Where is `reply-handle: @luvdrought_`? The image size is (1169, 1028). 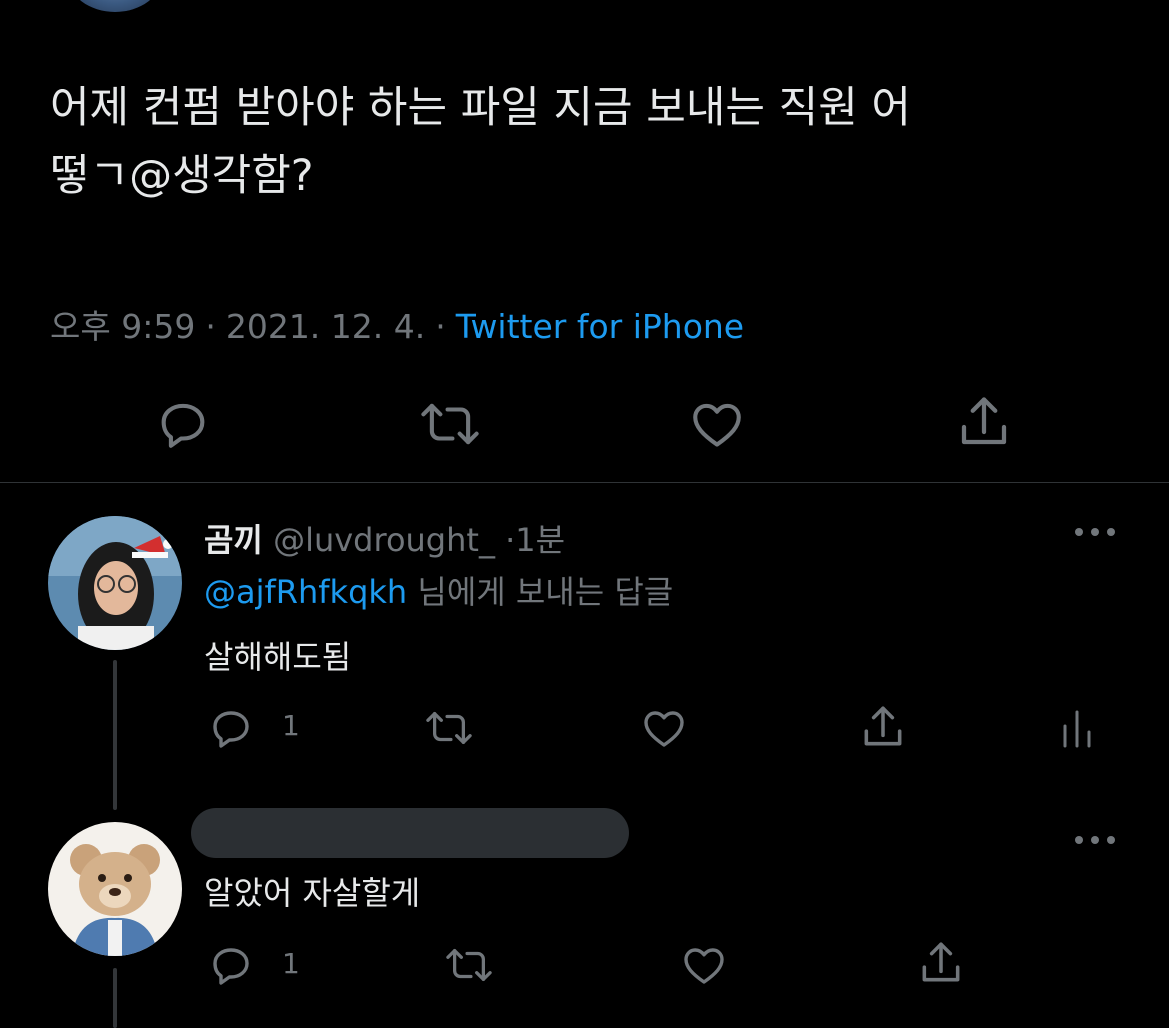 reply-handle: @luvdrought_ is located at coordinates (384, 540).